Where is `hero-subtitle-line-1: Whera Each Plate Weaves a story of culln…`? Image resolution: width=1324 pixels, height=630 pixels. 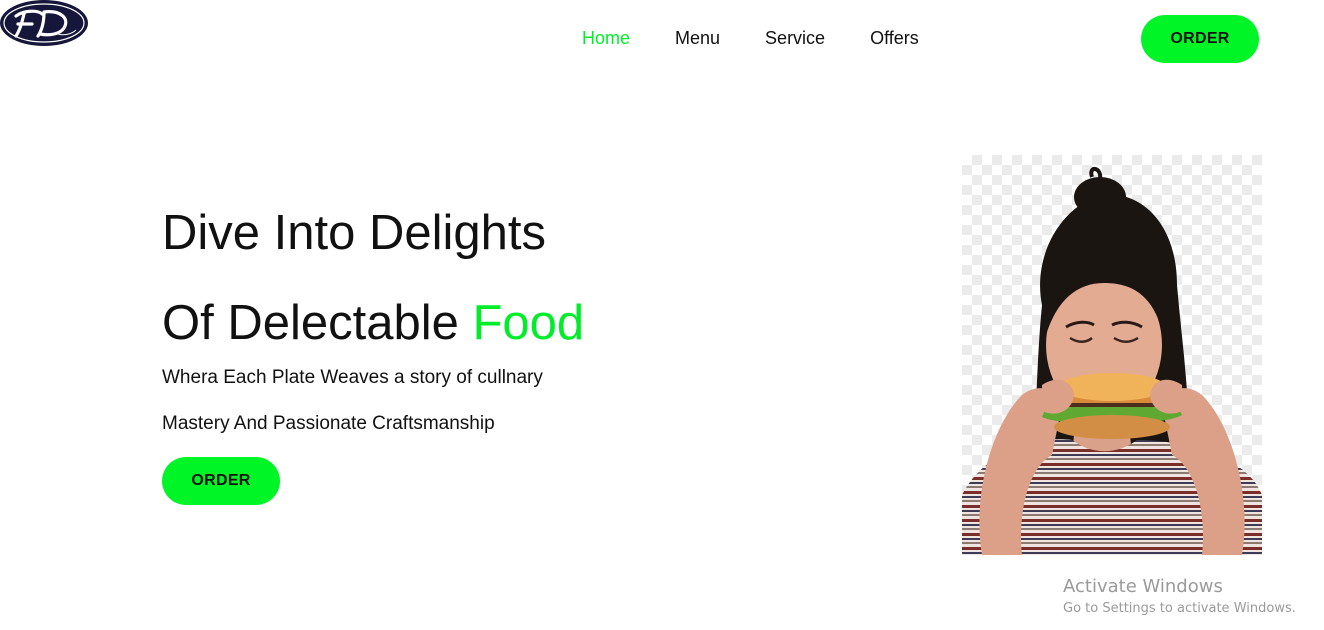 hero-subtitle-line-1: Whera Each Plate Weaves a story of culln… is located at coordinates (352, 377).